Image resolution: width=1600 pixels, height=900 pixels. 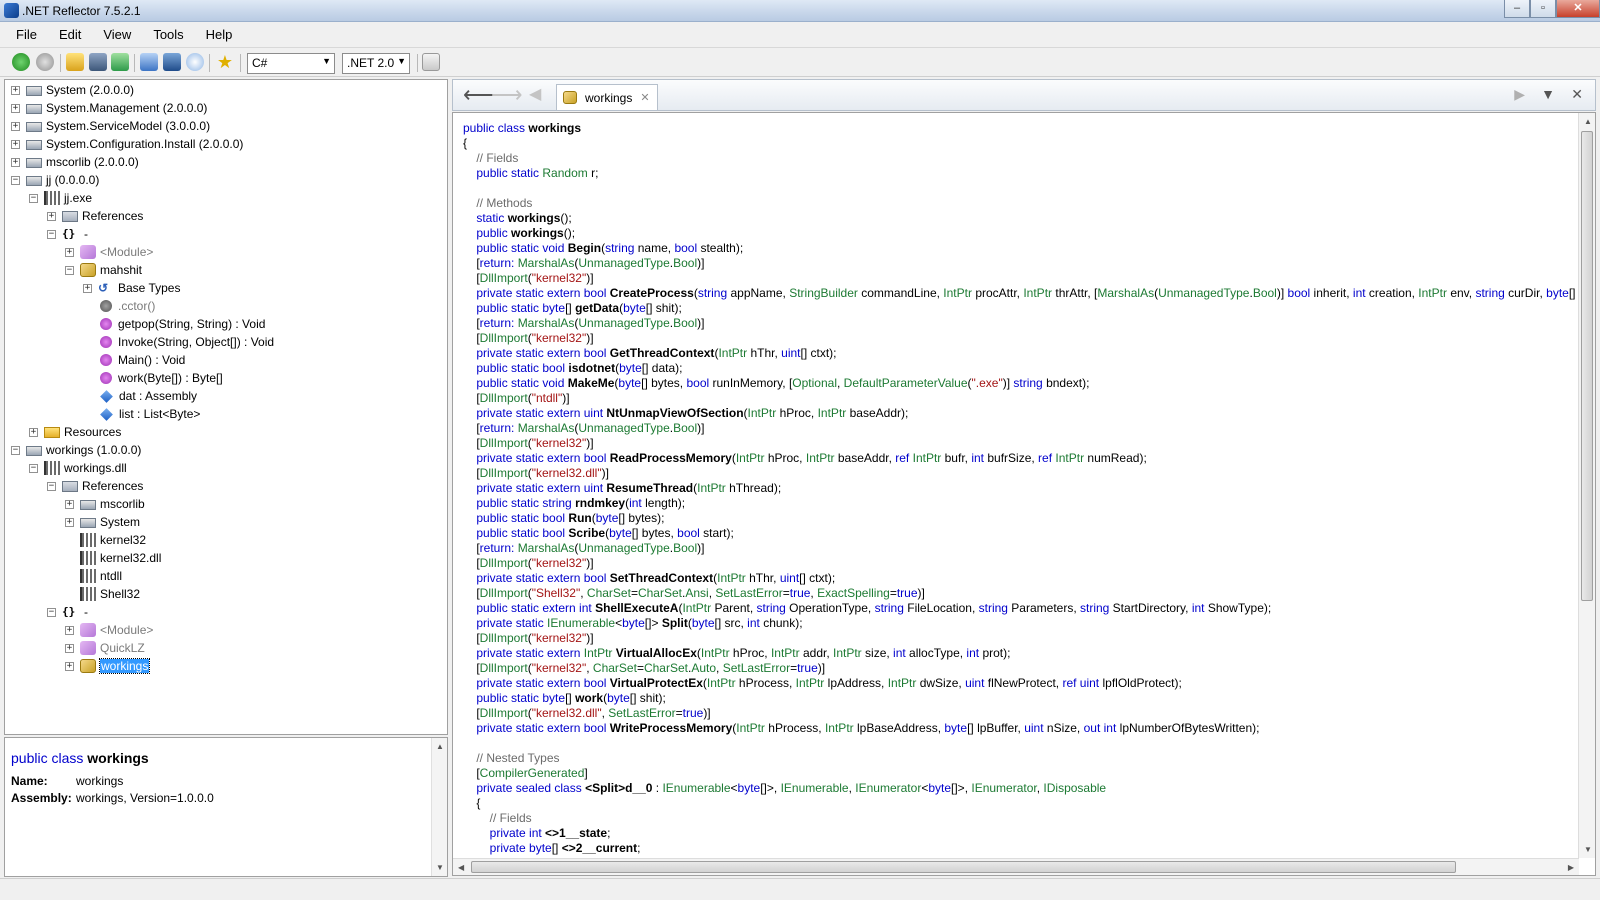 I want to click on tree-node: + System.Management (2.0.0.0), so click(x=109, y=108).